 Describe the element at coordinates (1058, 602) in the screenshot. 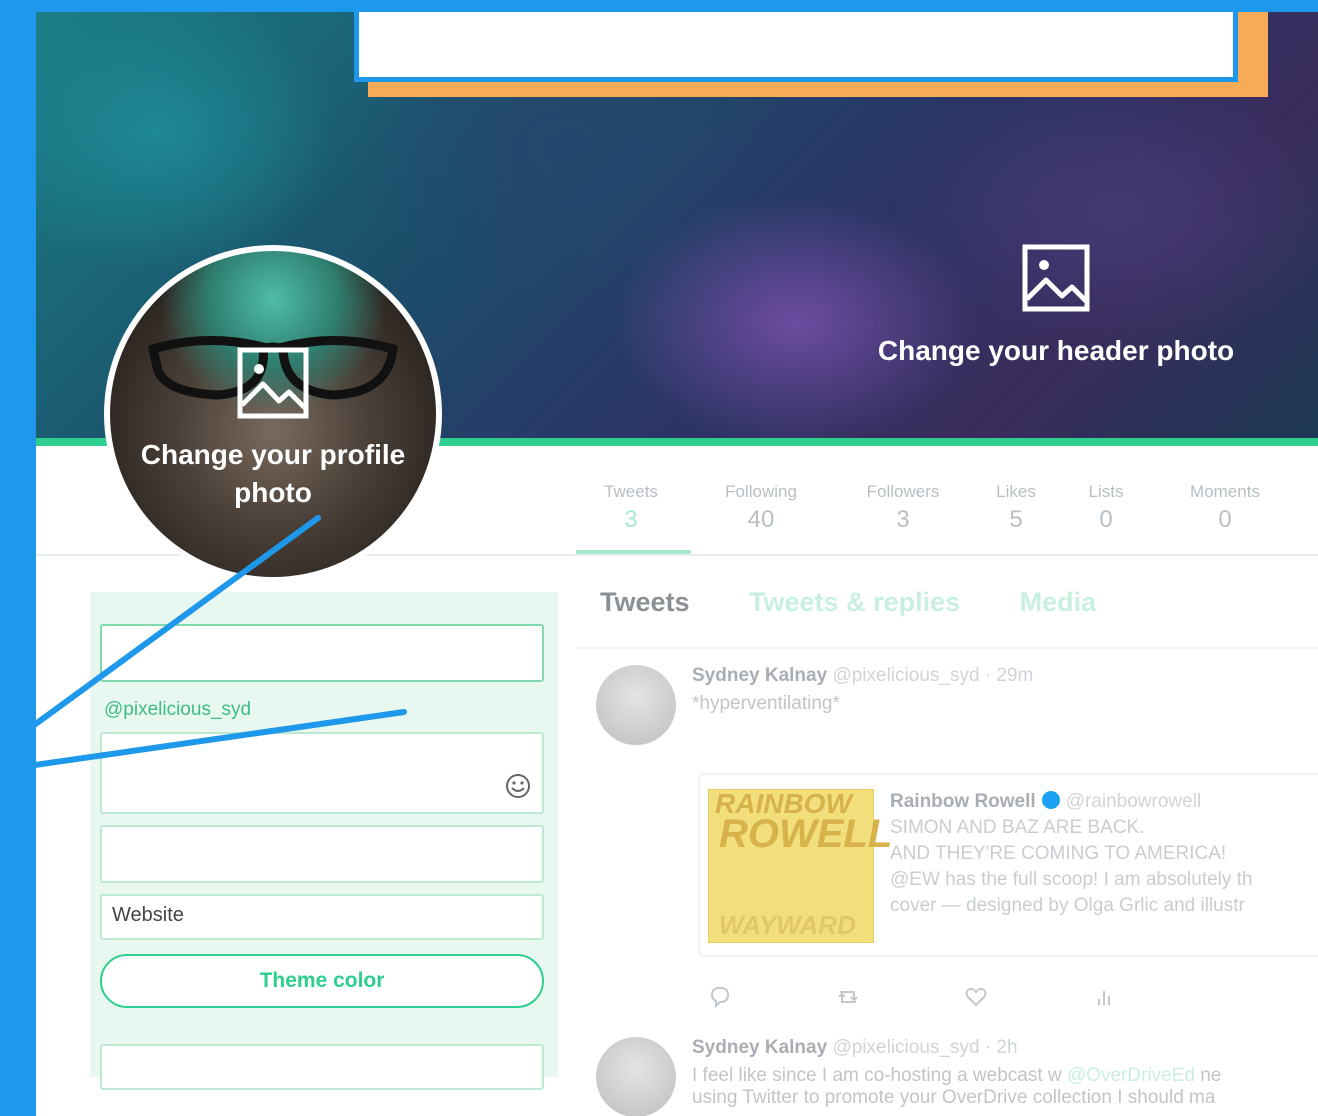

I see `tab-media: Media` at that location.